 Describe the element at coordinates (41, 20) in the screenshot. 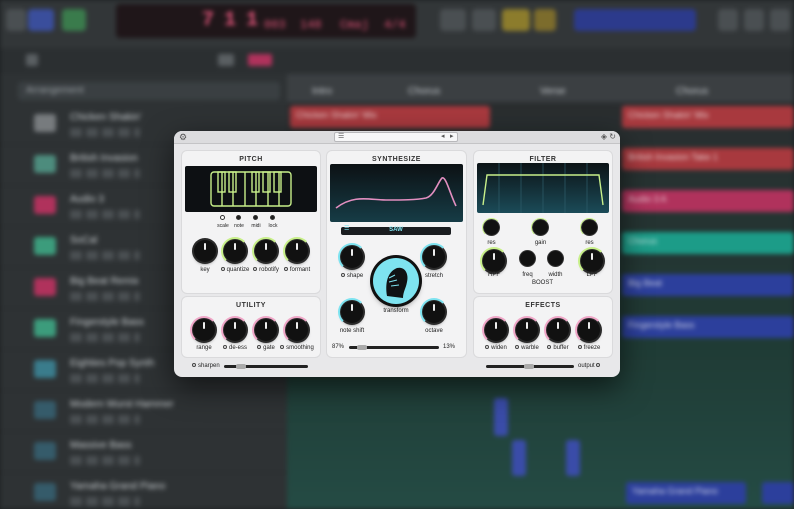

I see `play-button` at that location.